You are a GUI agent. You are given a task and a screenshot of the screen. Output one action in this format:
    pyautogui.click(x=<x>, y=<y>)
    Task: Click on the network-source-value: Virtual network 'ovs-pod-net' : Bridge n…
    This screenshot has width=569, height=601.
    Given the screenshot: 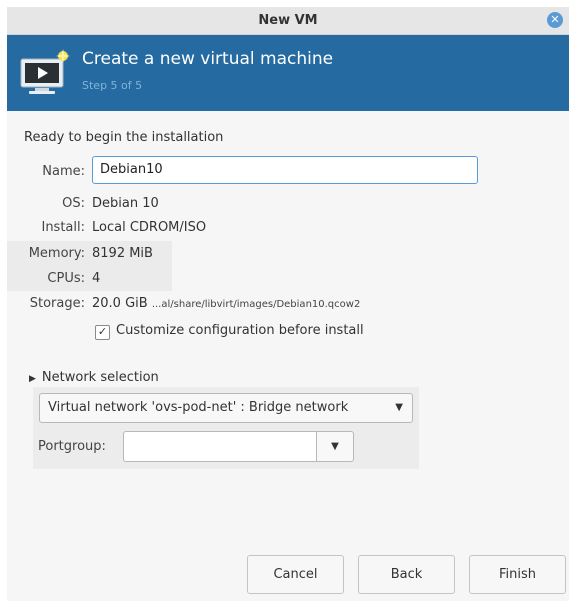 What is the action you would take?
    pyautogui.click(x=198, y=407)
    